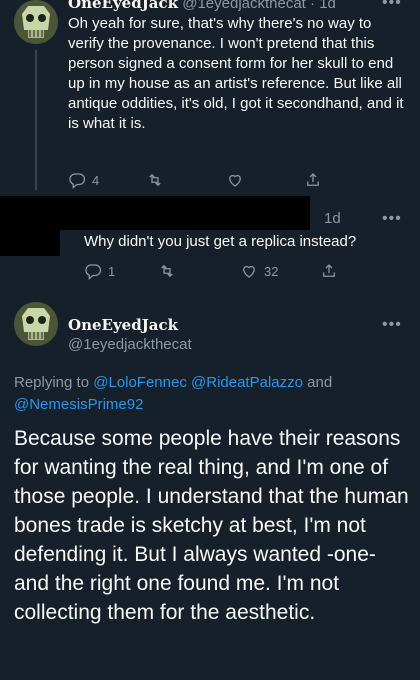 The width and height of the screenshot is (420, 680). What do you see at coordinates (36, 120) in the screenshot?
I see `thread-line` at bounding box center [36, 120].